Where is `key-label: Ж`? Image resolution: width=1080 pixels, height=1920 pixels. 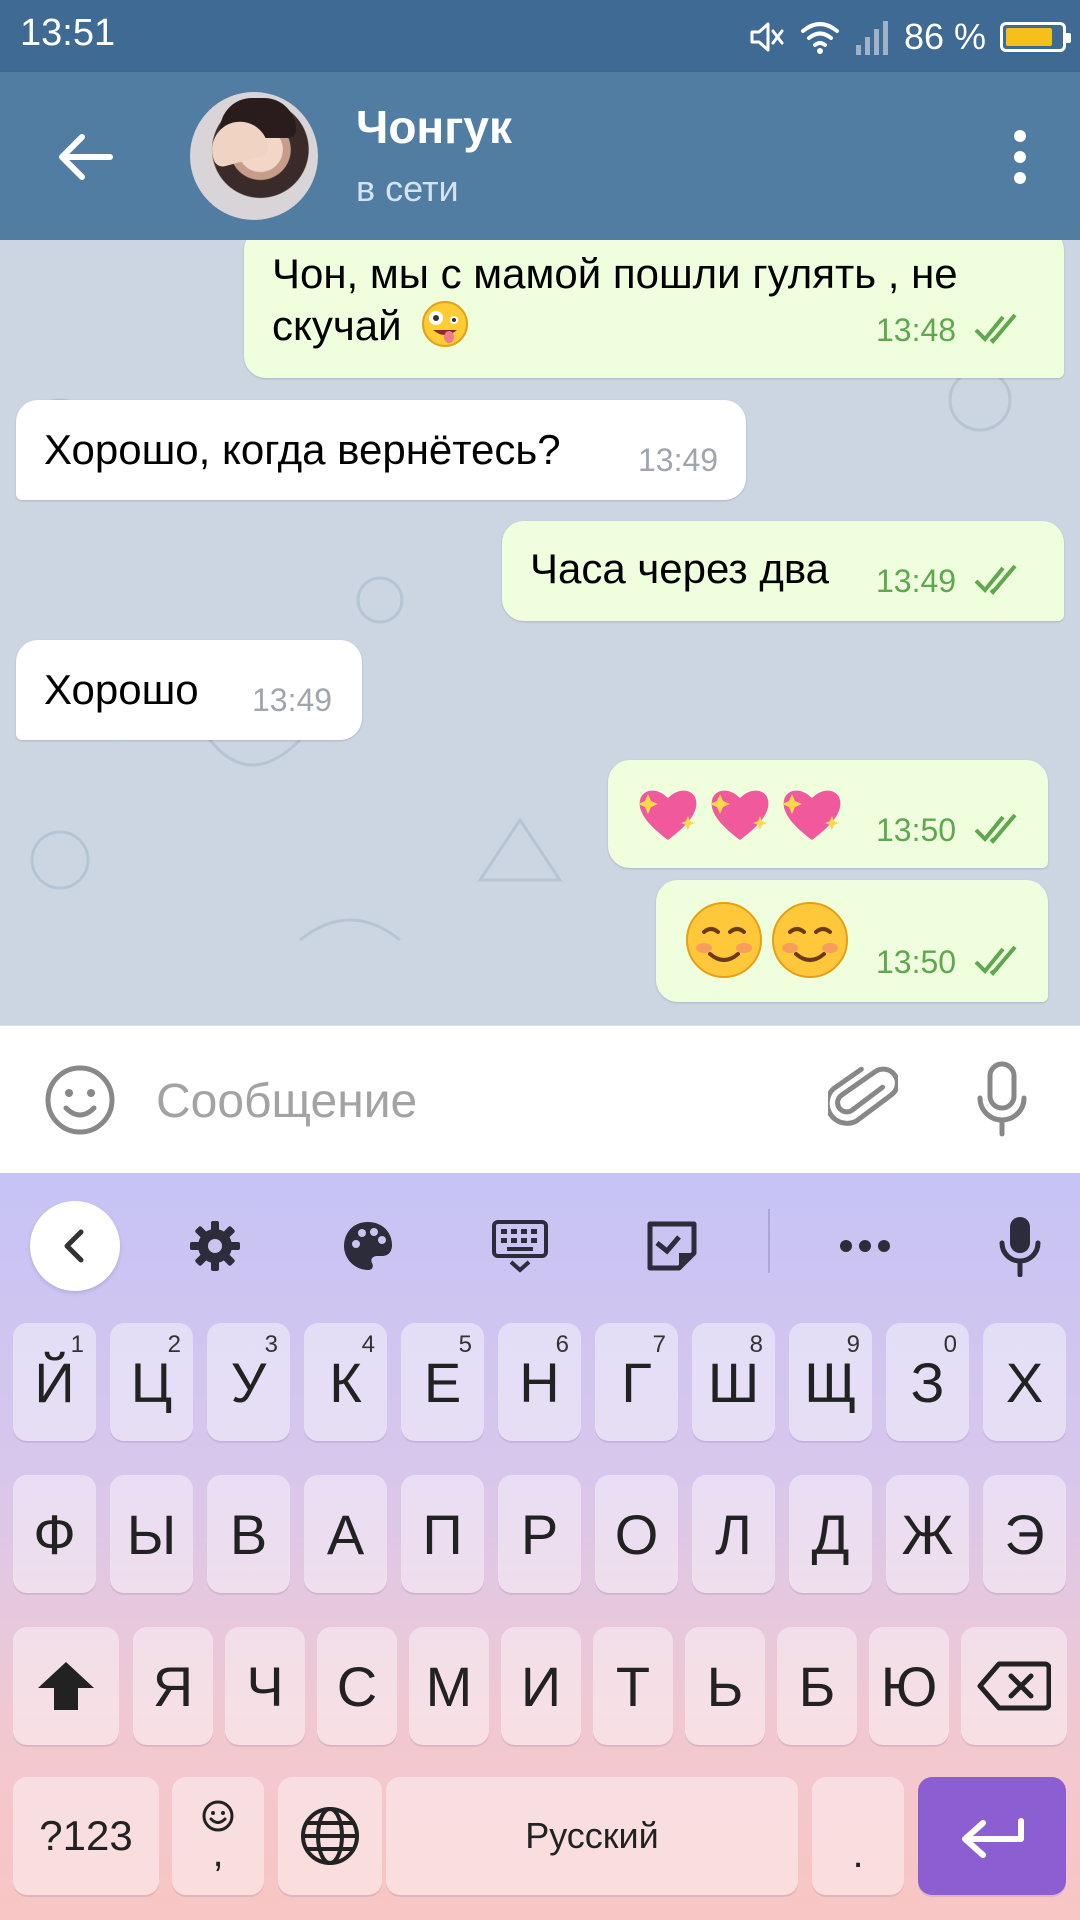 key-label: Ж is located at coordinates (927, 1534).